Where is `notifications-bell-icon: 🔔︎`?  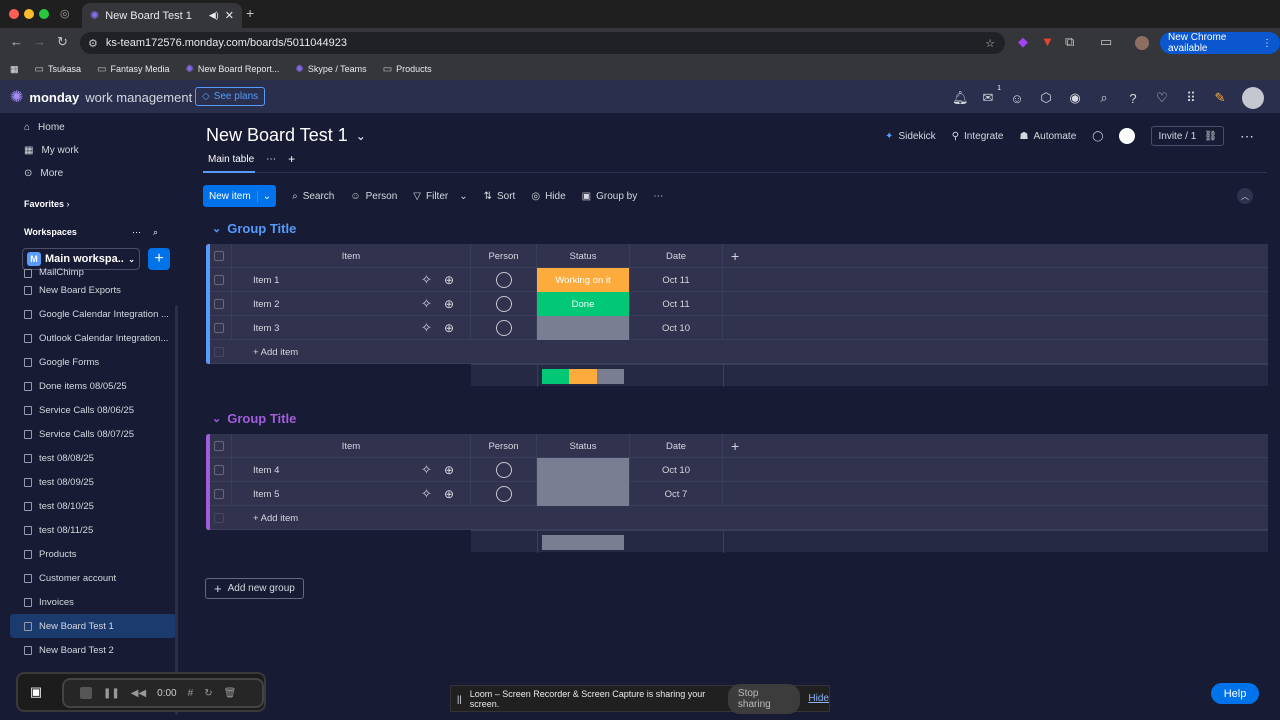
notifications-bell-icon: 🔔︎ is located at coordinates (960, 98).